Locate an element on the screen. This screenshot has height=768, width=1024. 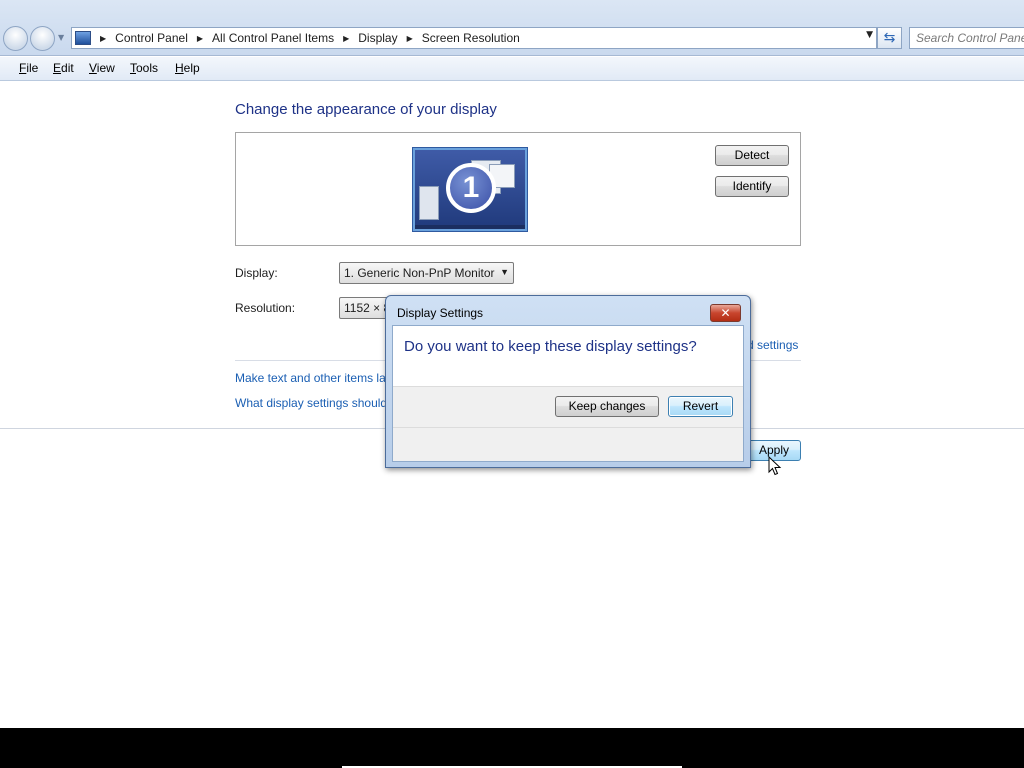
breadcrumb-display: Display is located at coordinates (377, 38).